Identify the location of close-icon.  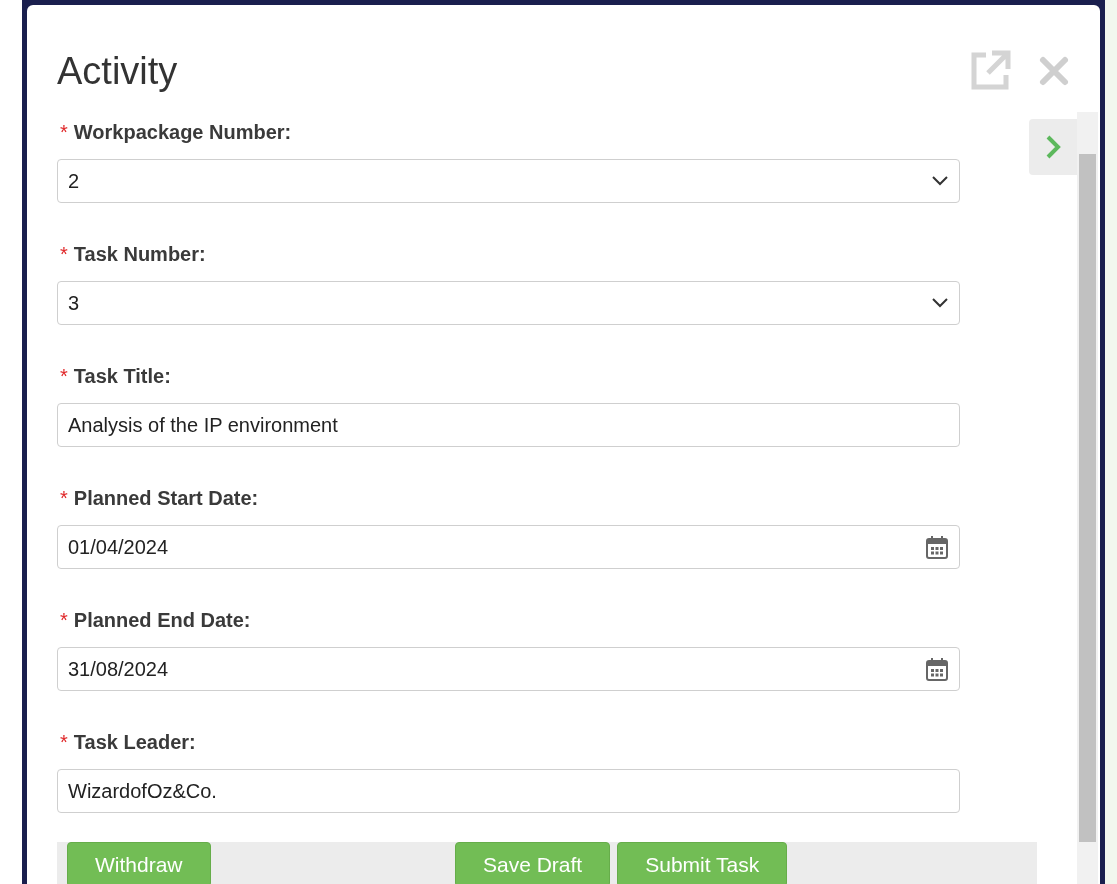
(1054, 71).